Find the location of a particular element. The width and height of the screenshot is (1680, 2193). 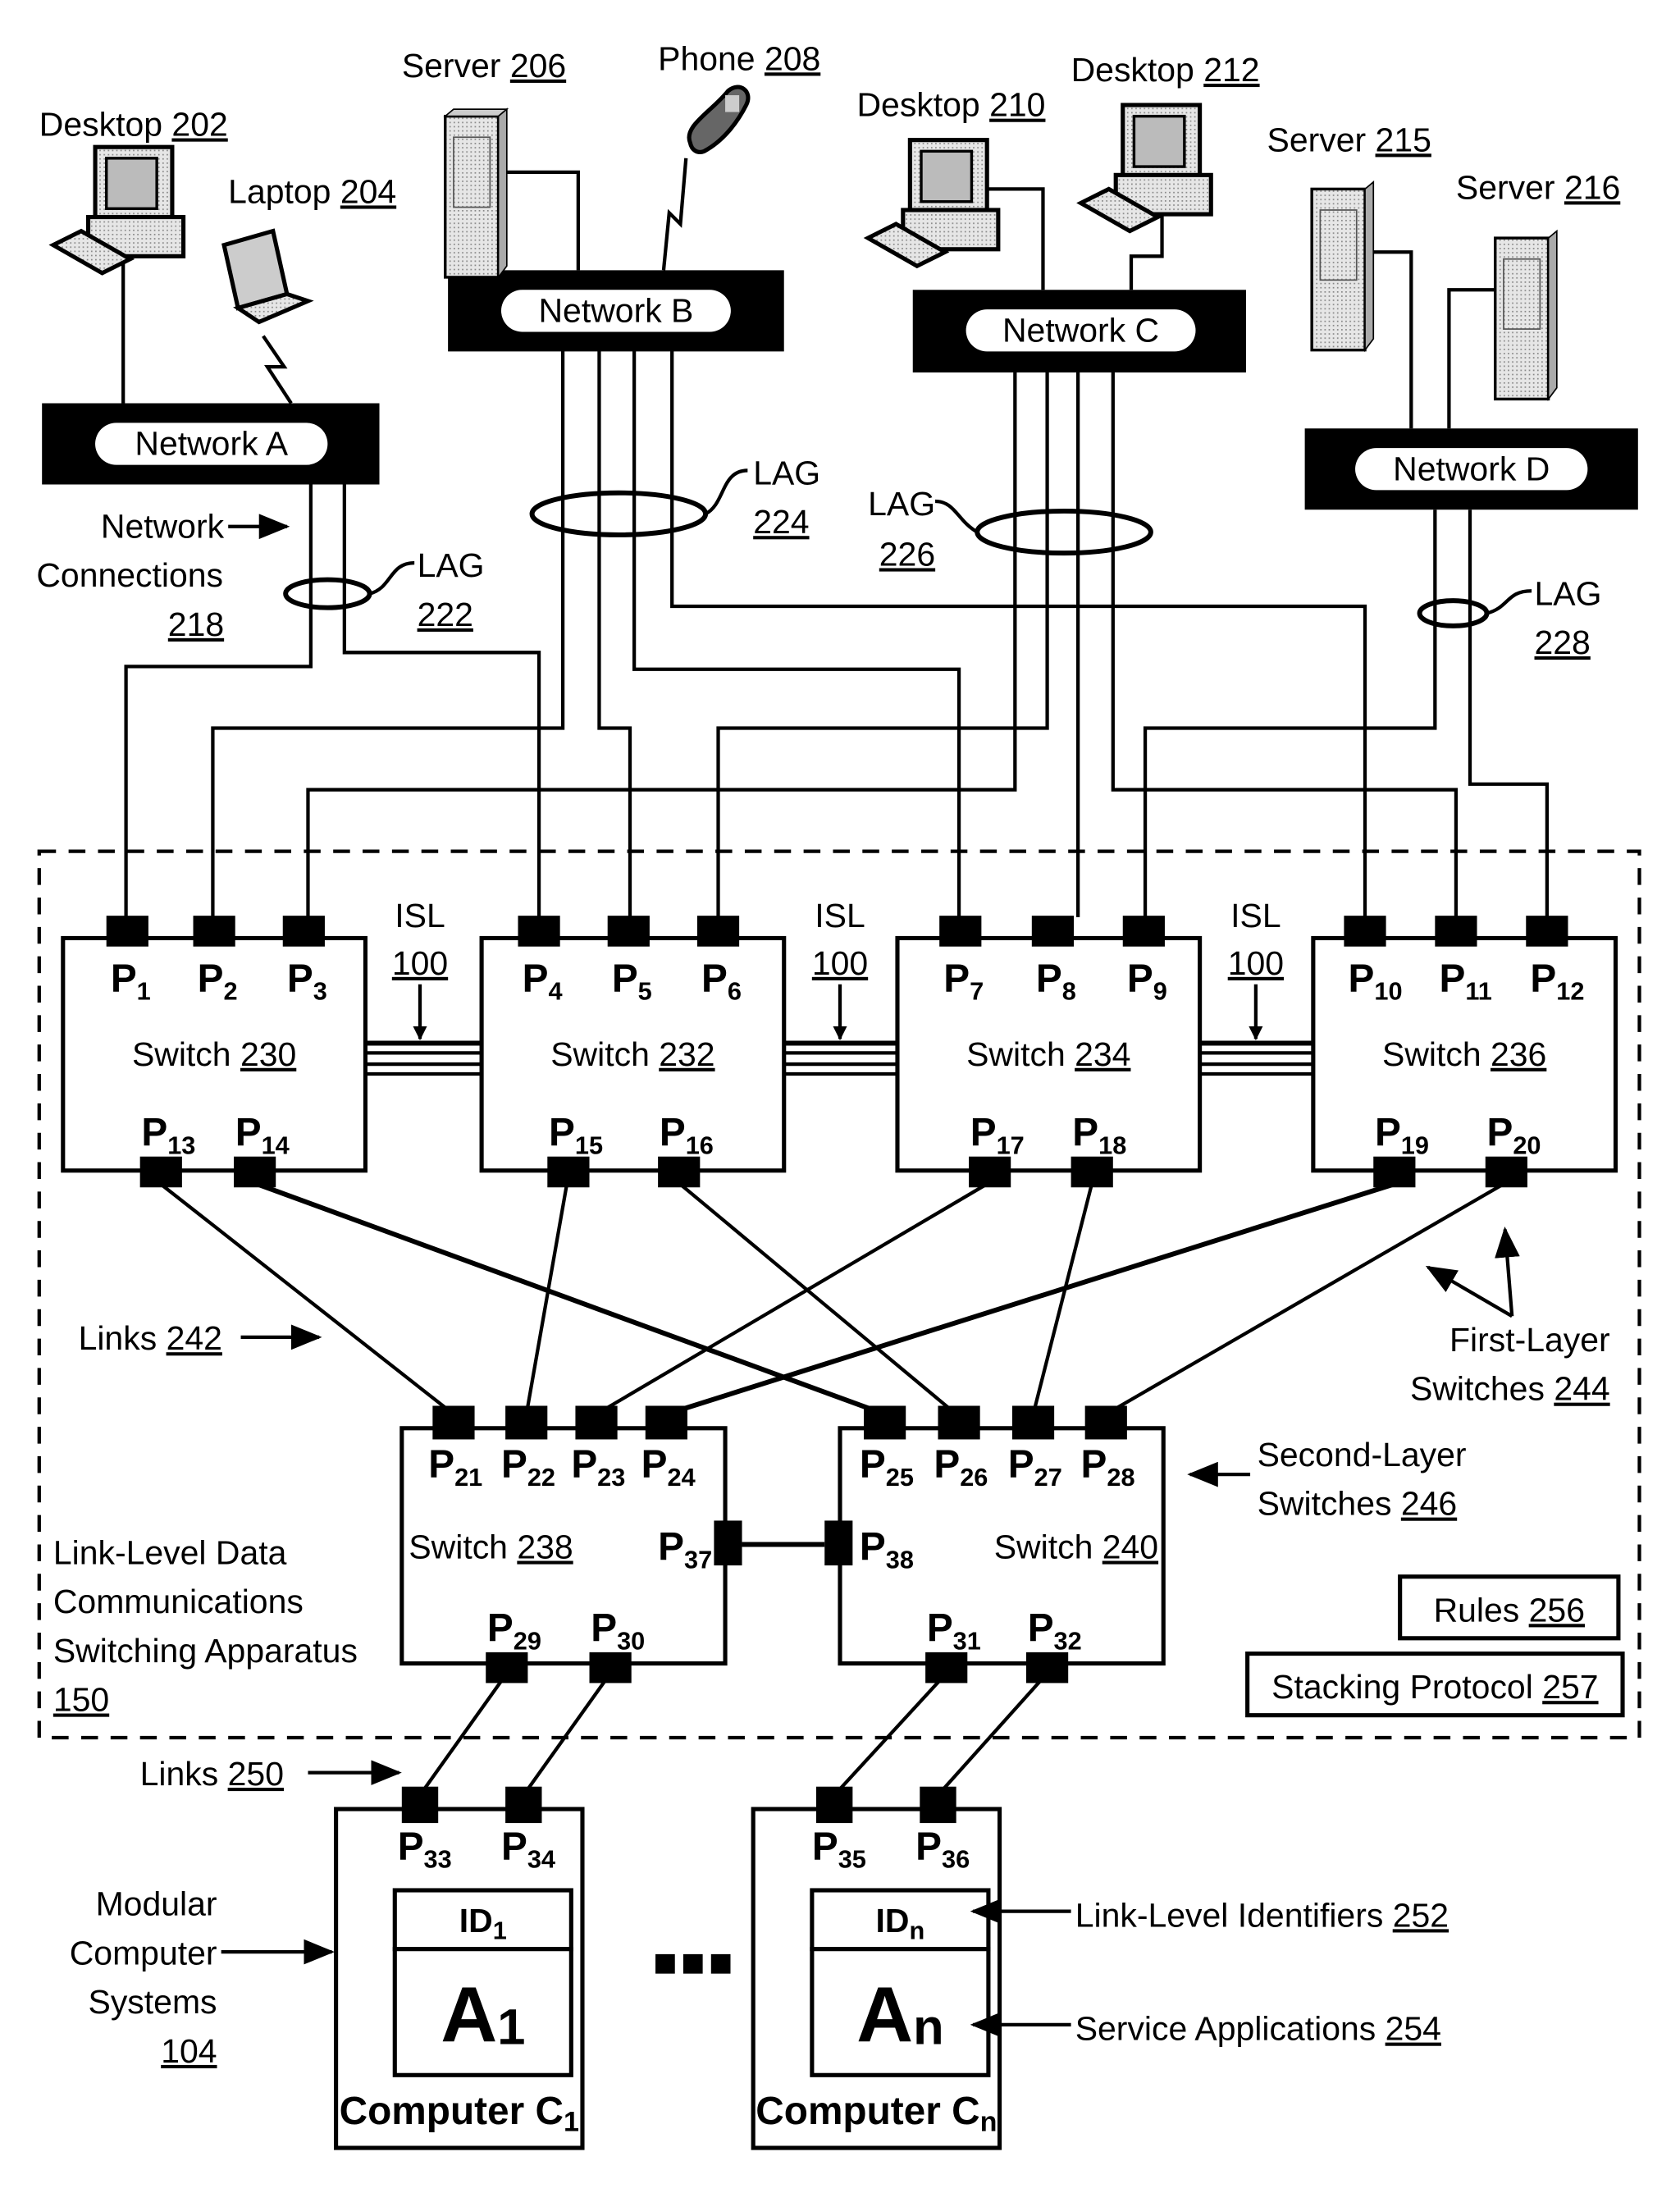

computer-name: Computer Cn is located at coordinates (876, 2114).